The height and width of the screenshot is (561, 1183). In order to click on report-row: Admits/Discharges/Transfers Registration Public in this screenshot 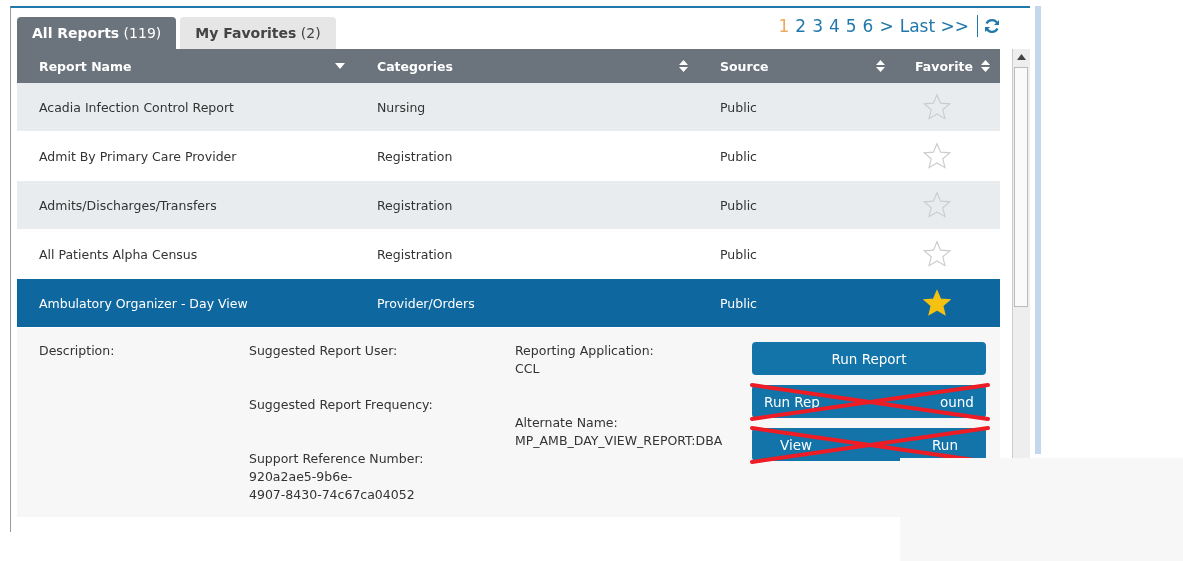, I will do `click(508, 205)`.